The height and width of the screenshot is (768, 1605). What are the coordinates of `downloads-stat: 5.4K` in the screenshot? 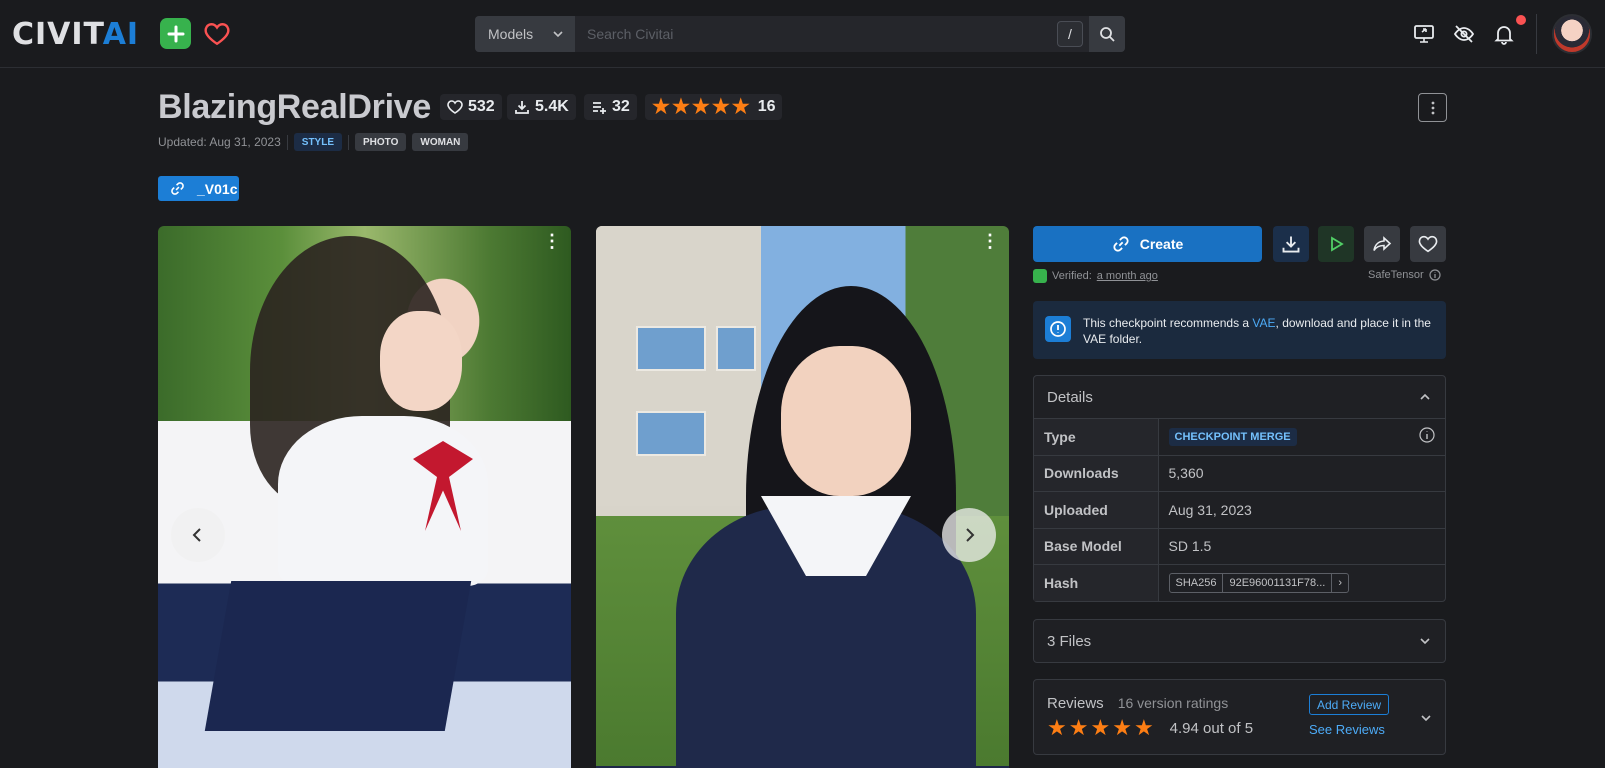 It's located at (541, 107).